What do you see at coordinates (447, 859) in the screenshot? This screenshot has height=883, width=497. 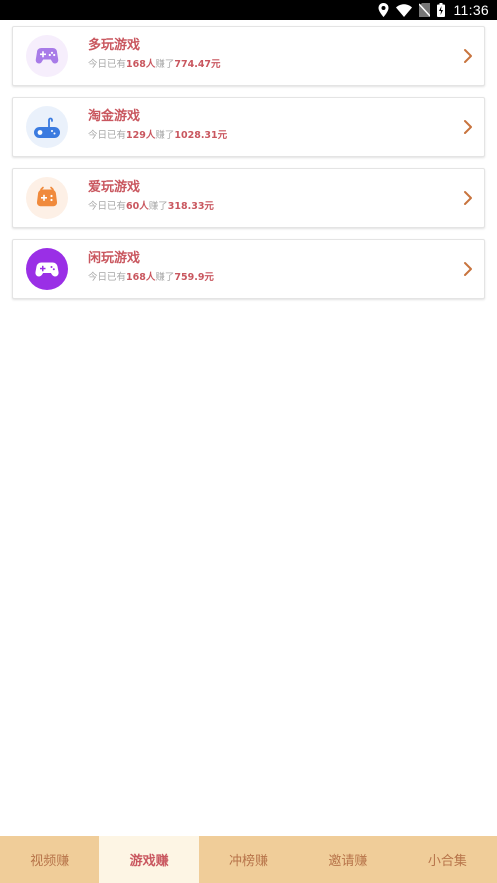 I see `tab-collection: 小合集` at bounding box center [447, 859].